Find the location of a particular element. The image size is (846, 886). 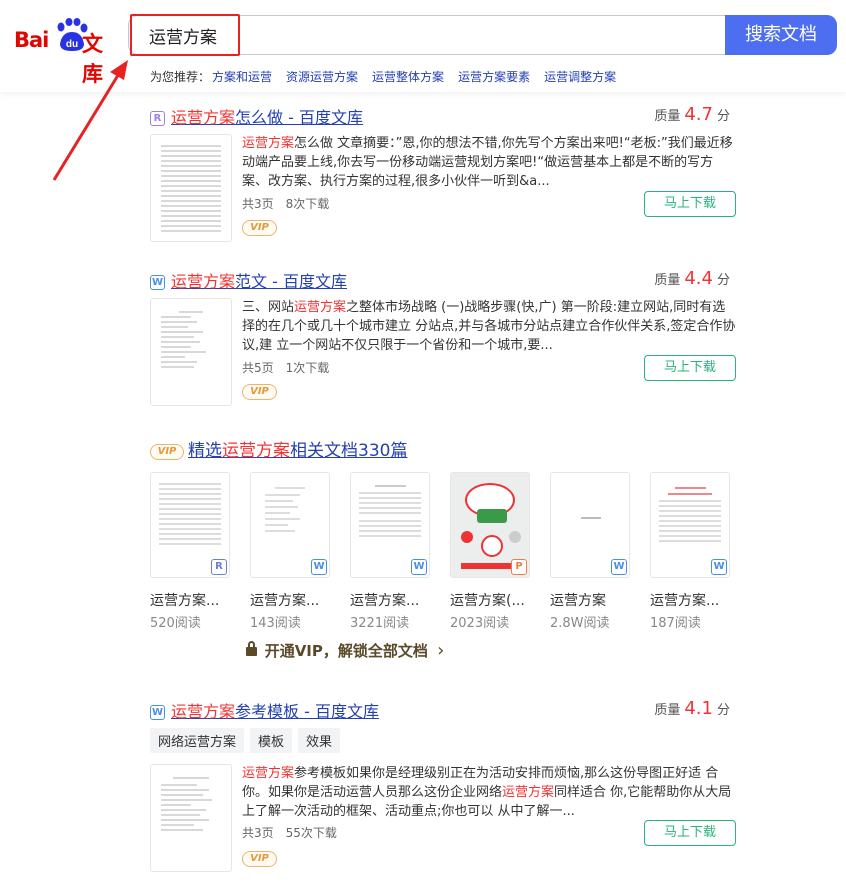

tag: 网络运营方案 is located at coordinates (197, 740).